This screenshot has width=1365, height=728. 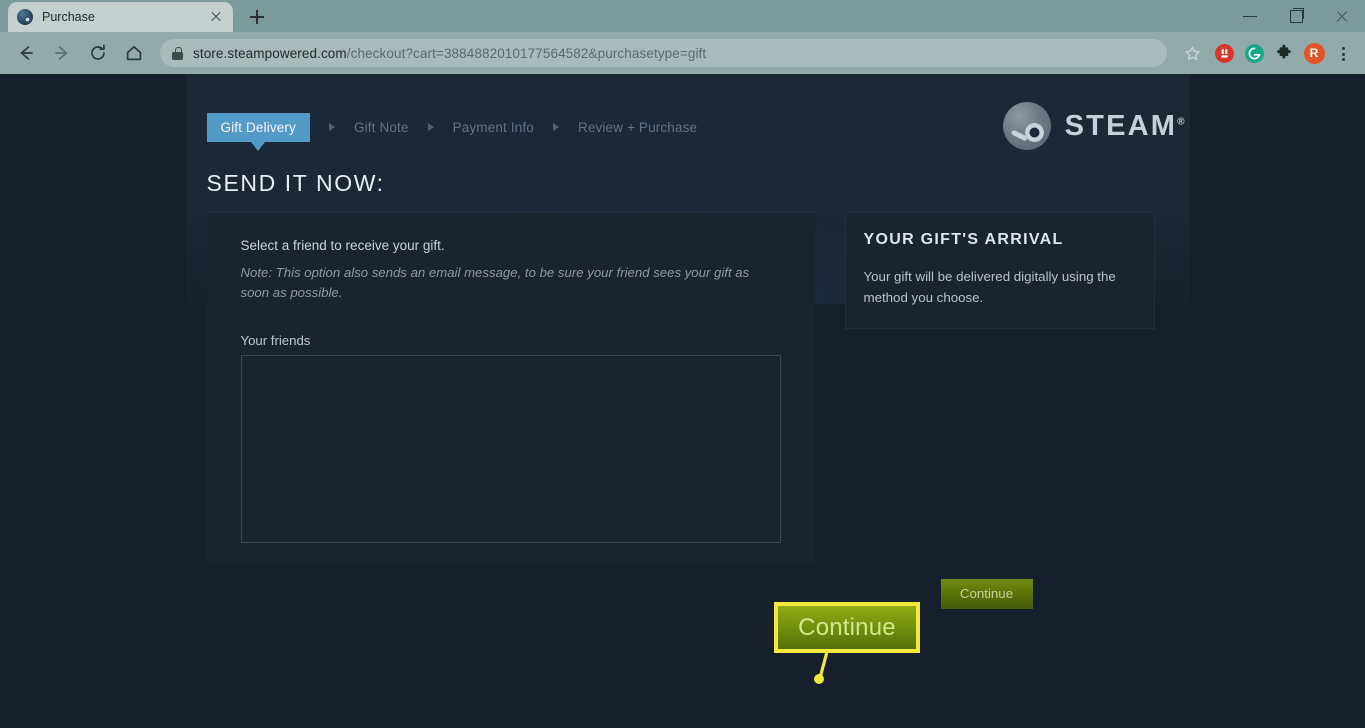 What do you see at coordinates (258, 127) in the screenshot?
I see `breadcrumb-label: Gift Delivery` at bounding box center [258, 127].